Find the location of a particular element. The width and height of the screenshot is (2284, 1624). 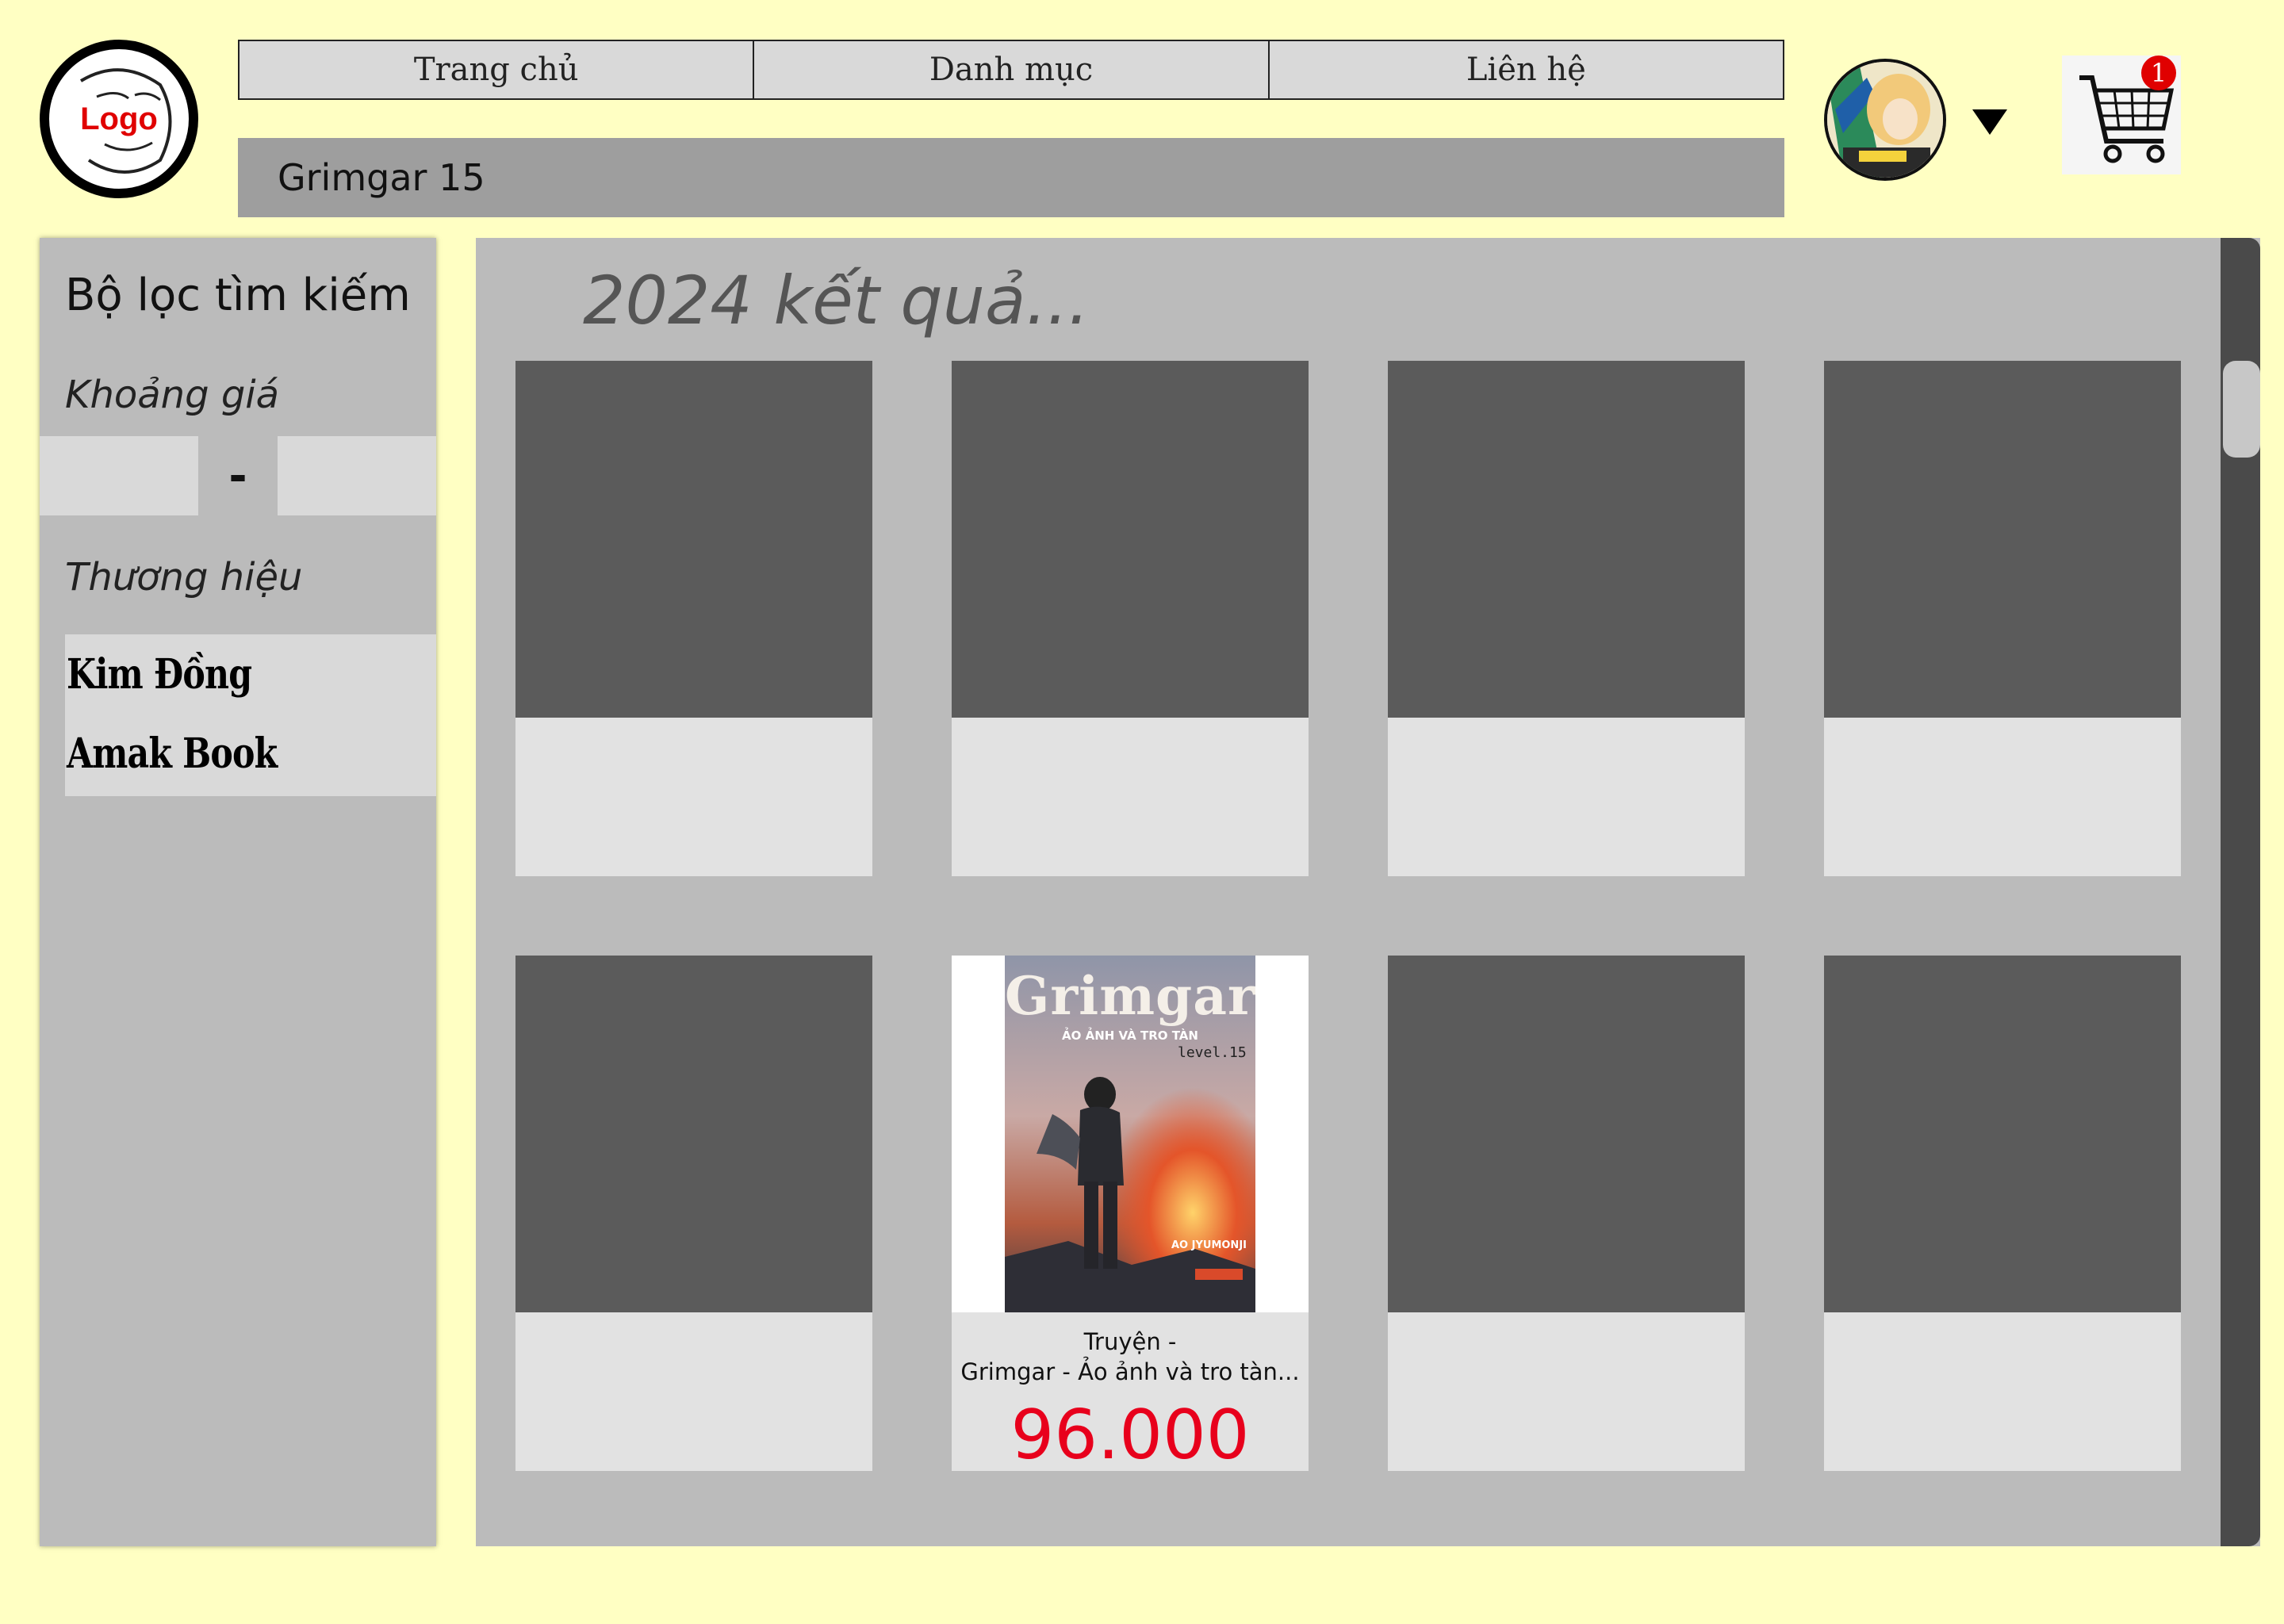

cover-title: Grimgar is located at coordinates (1130, 996).